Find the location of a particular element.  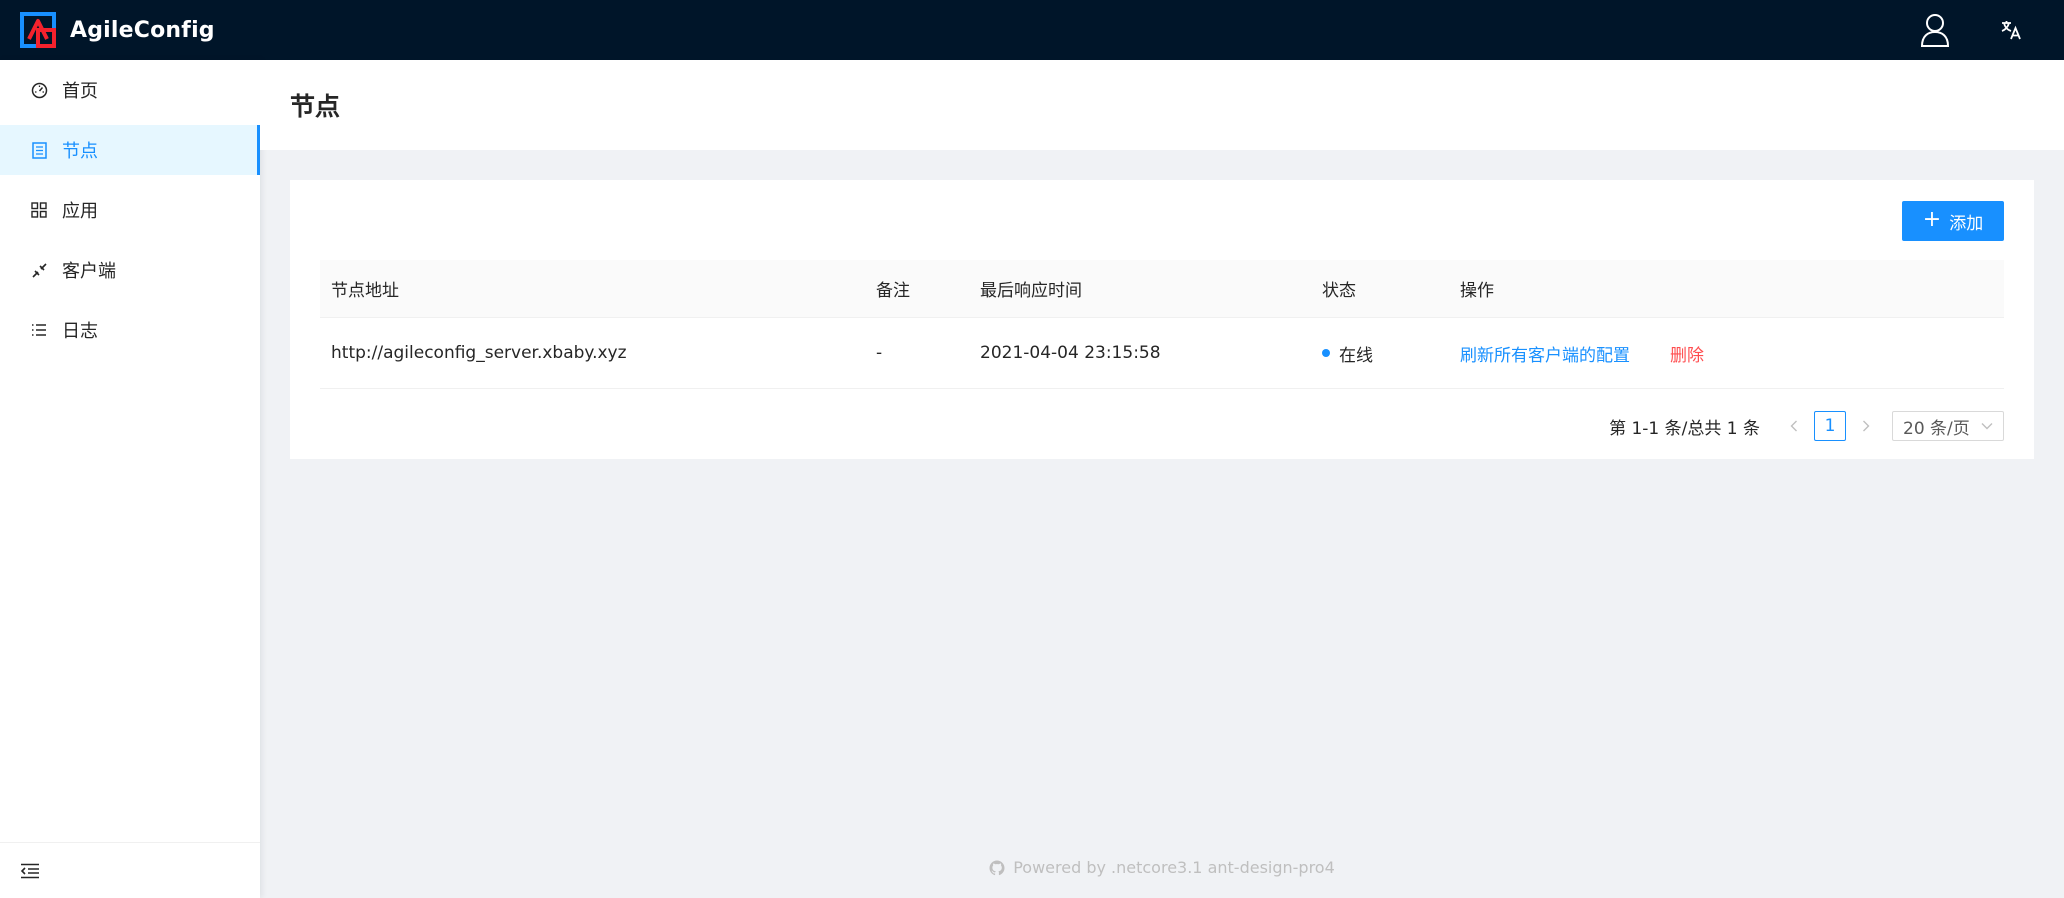

sidebar-item-home: 首页 is located at coordinates (130, 90).